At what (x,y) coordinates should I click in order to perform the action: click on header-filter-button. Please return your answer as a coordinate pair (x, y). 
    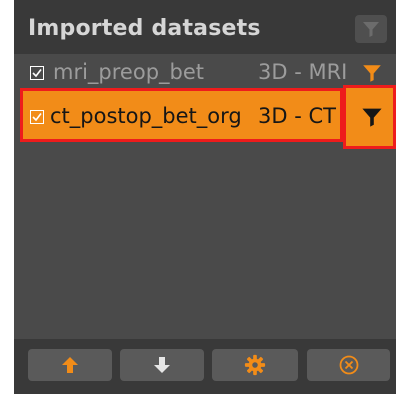
    Looking at the image, I should click on (371, 29).